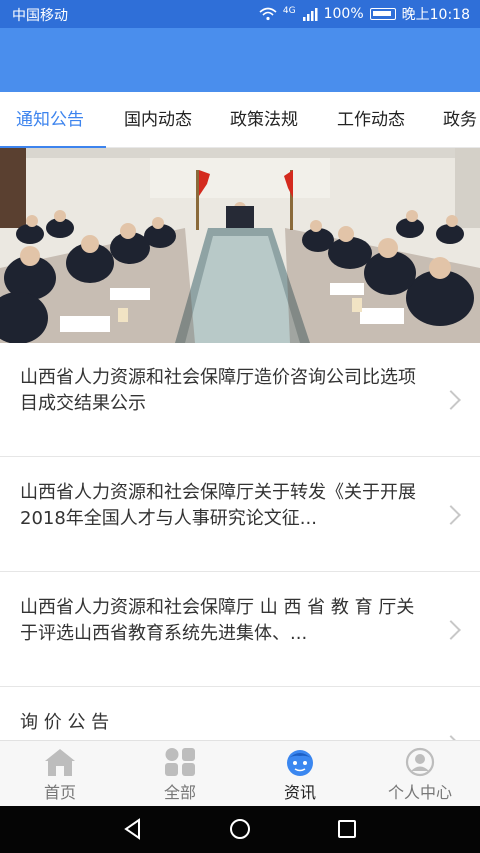 Image resolution: width=480 pixels, height=853 pixels. Describe the element at coordinates (65, 722) in the screenshot. I see `news-title: 询 价 公 告` at that location.